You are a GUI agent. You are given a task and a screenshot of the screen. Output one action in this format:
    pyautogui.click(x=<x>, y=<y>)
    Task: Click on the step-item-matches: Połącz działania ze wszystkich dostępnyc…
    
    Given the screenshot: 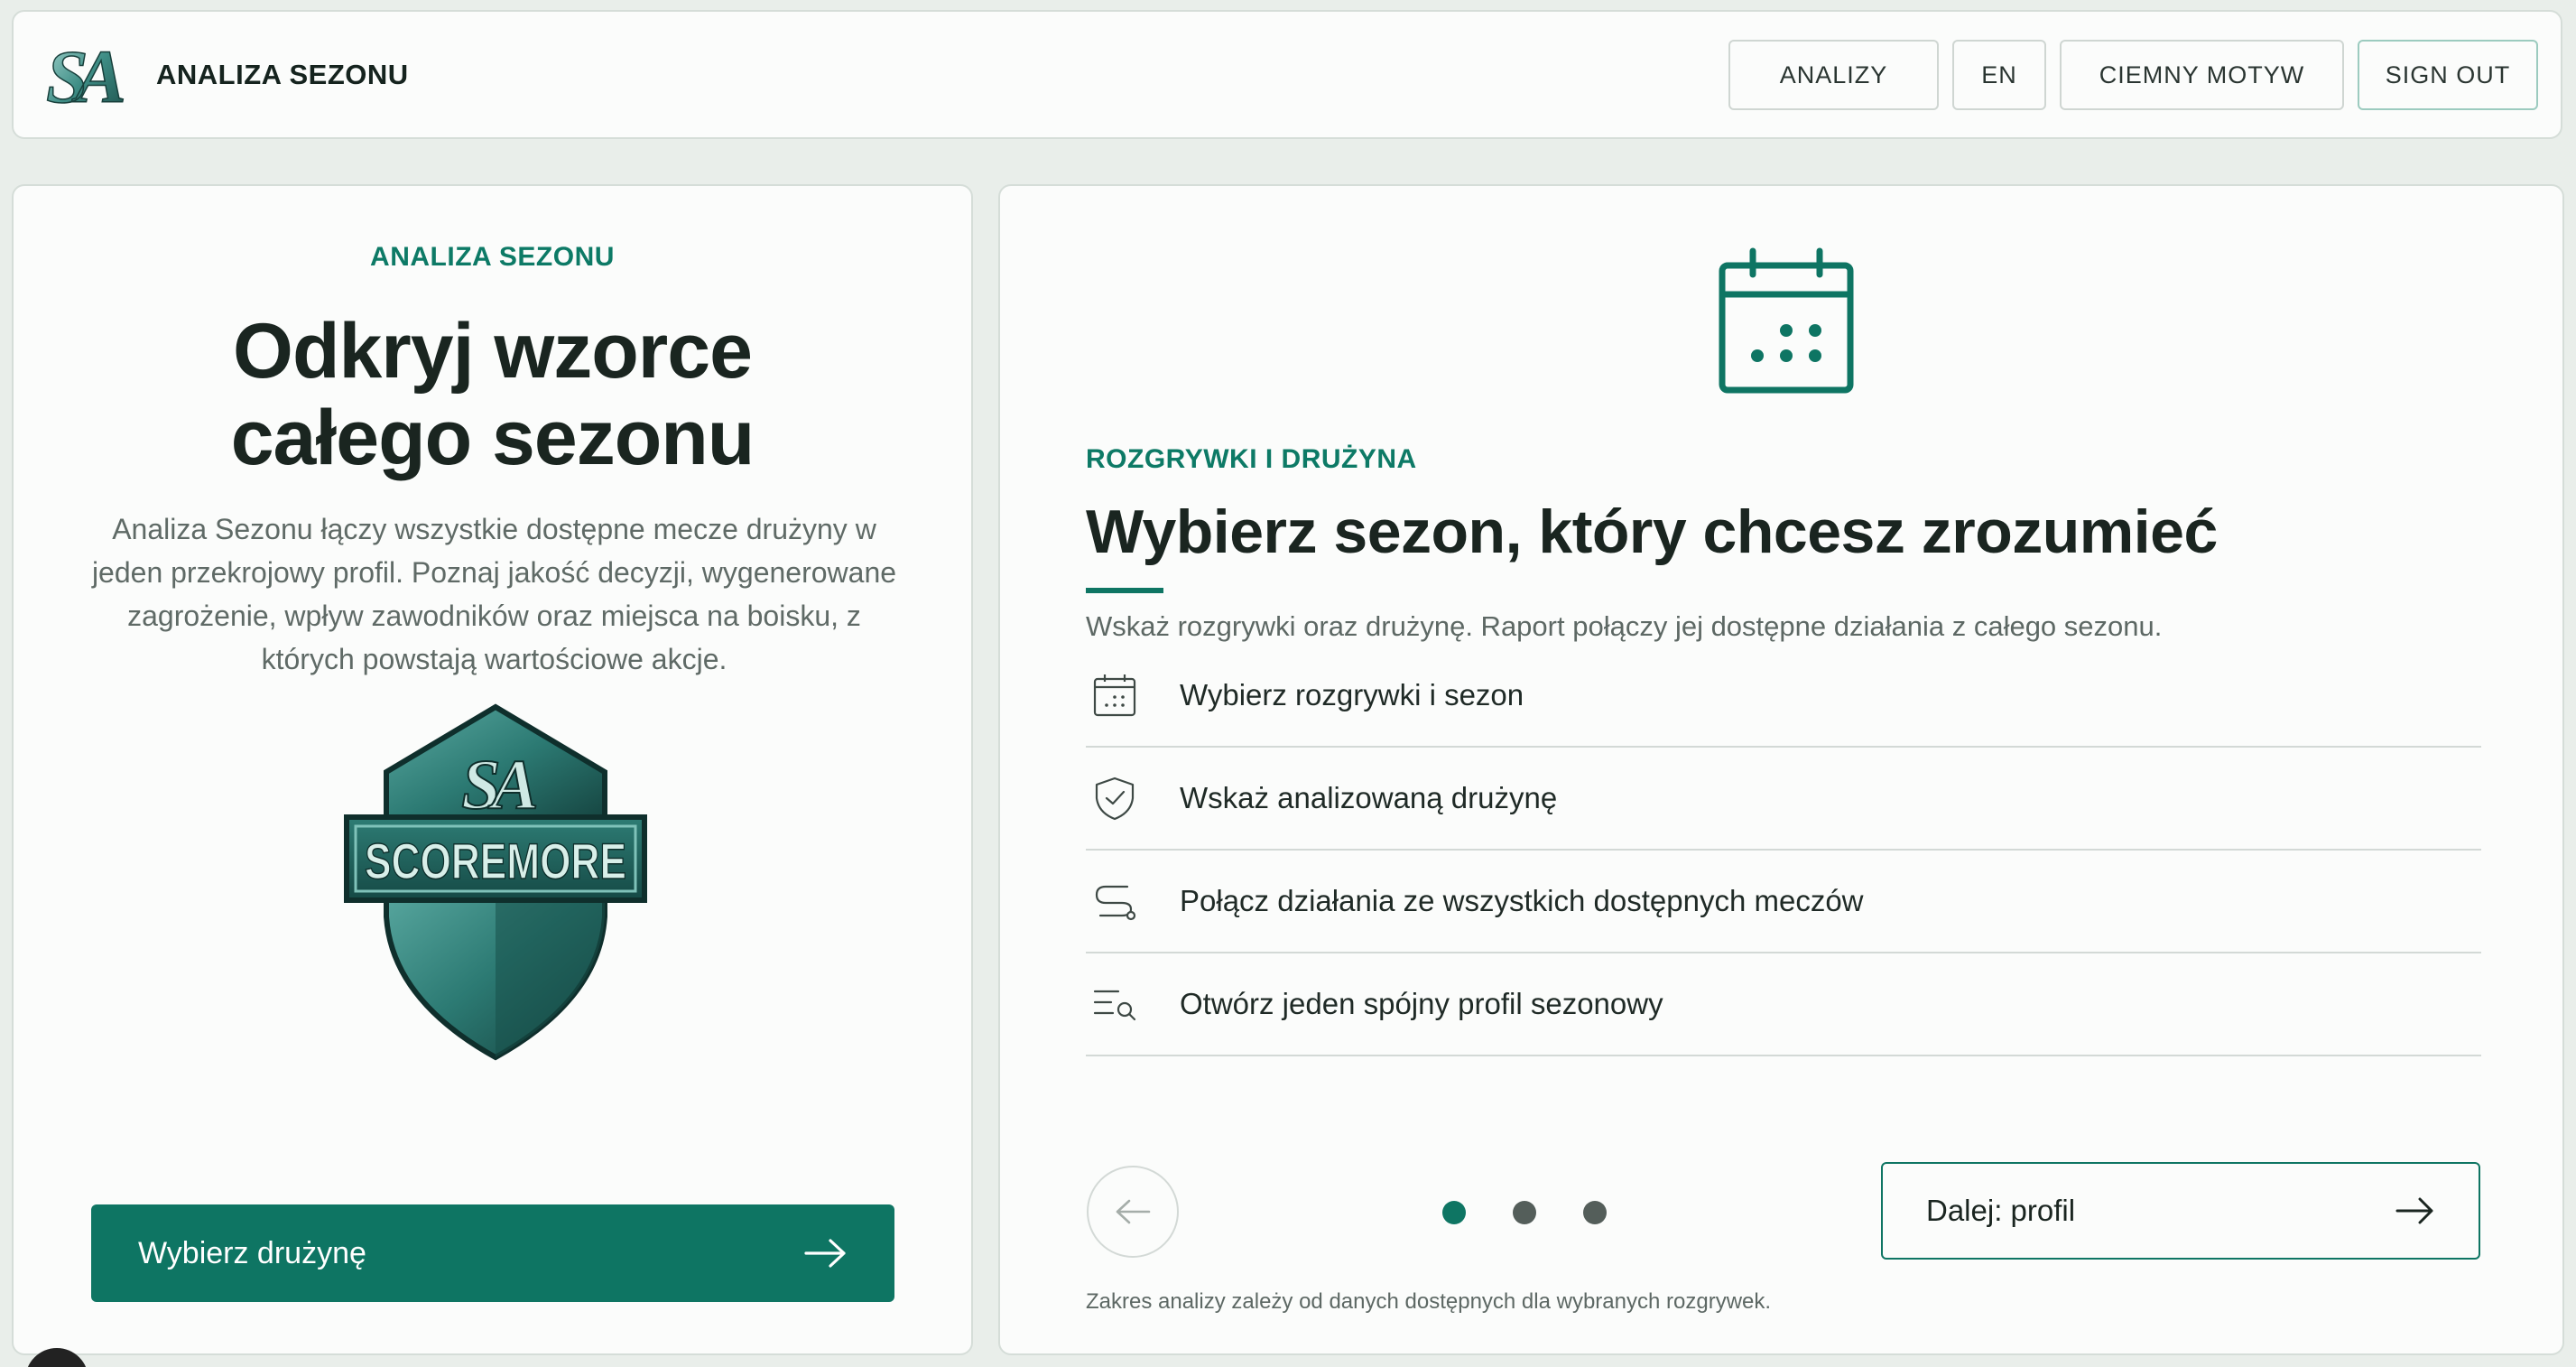 What is the action you would take?
    pyautogui.click(x=1783, y=902)
    